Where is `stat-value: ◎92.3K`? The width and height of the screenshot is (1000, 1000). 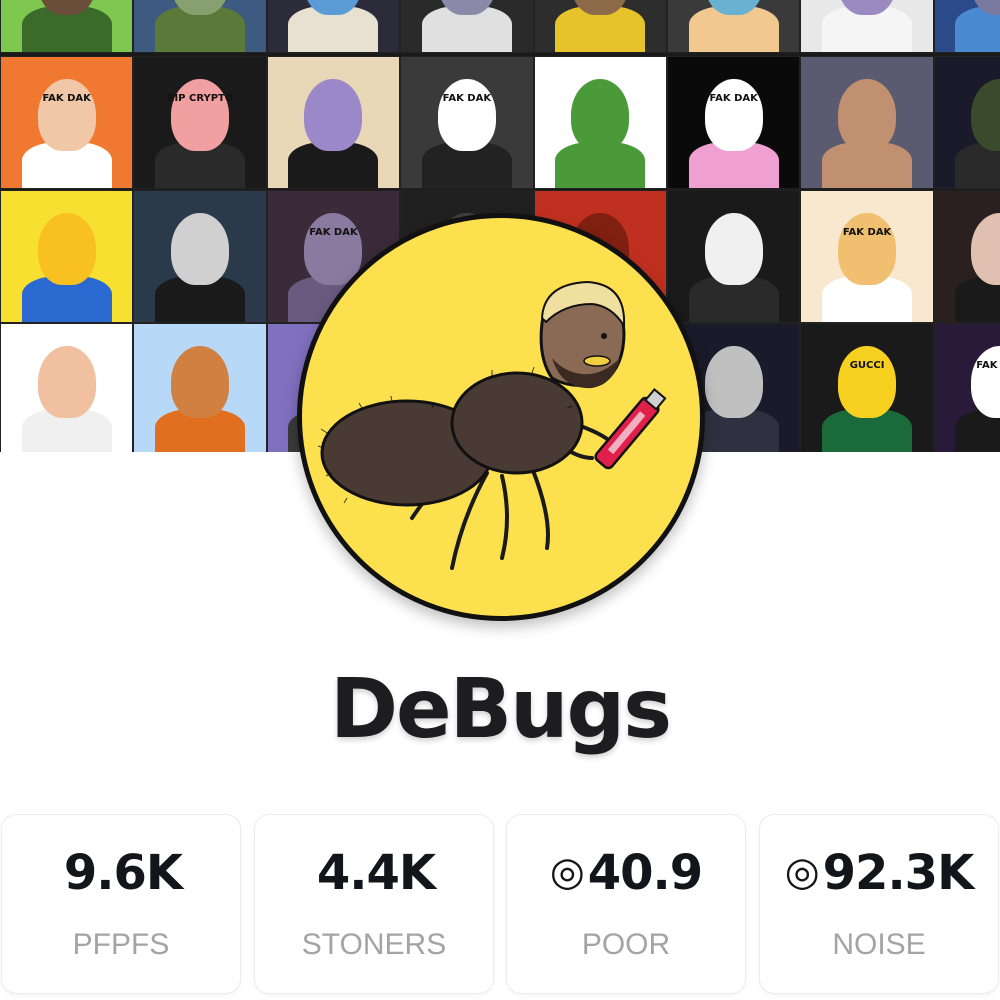 stat-value: ◎92.3K is located at coordinates (879, 873).